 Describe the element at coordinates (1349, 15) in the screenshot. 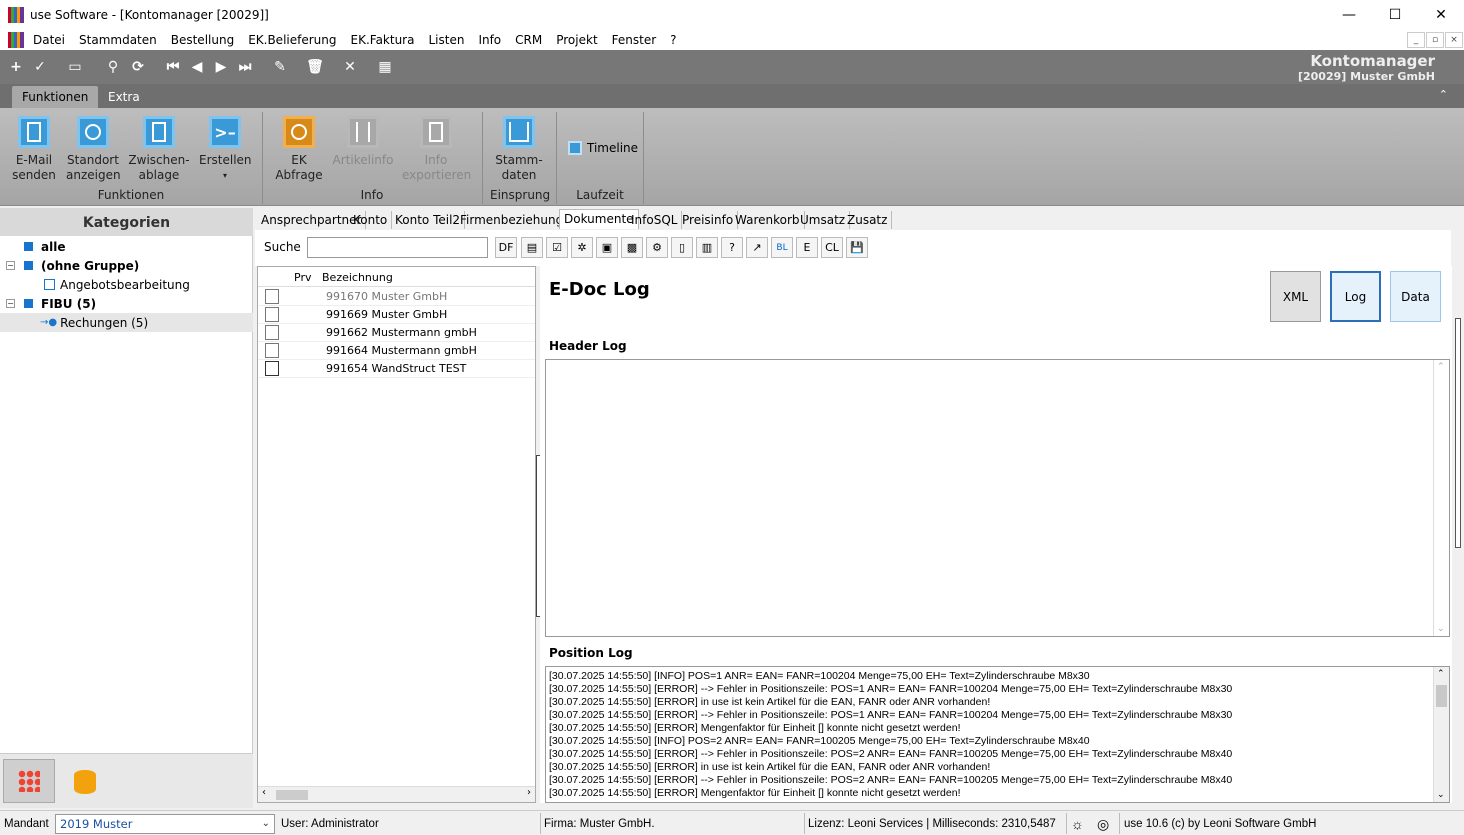

I see `minimize-button: —` at that location.